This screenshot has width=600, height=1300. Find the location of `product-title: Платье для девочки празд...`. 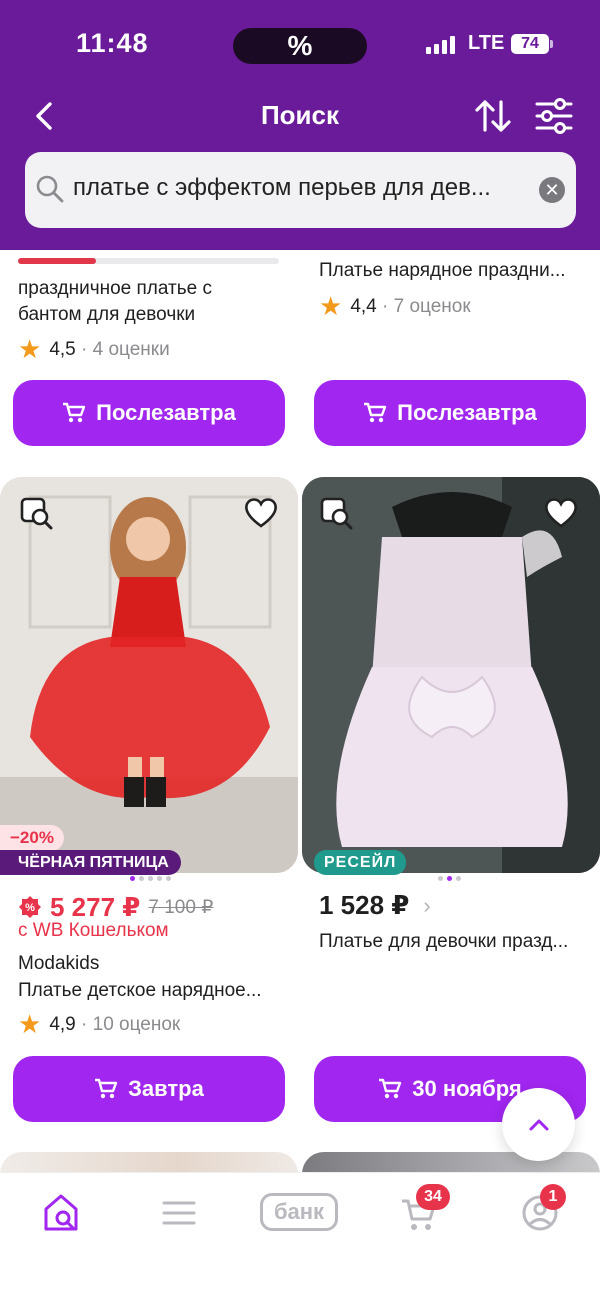

product-title: Платье для девочки празд... is located at coordinates (454, 942).